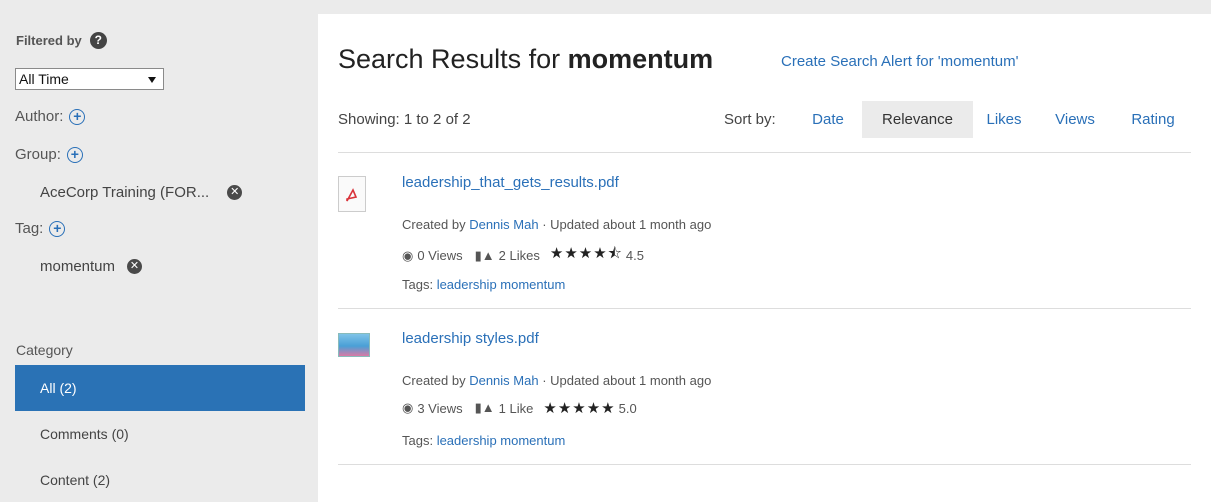  I want to click on result-title-link: leadership_that_gets_results.pdf, so click(510, 182).